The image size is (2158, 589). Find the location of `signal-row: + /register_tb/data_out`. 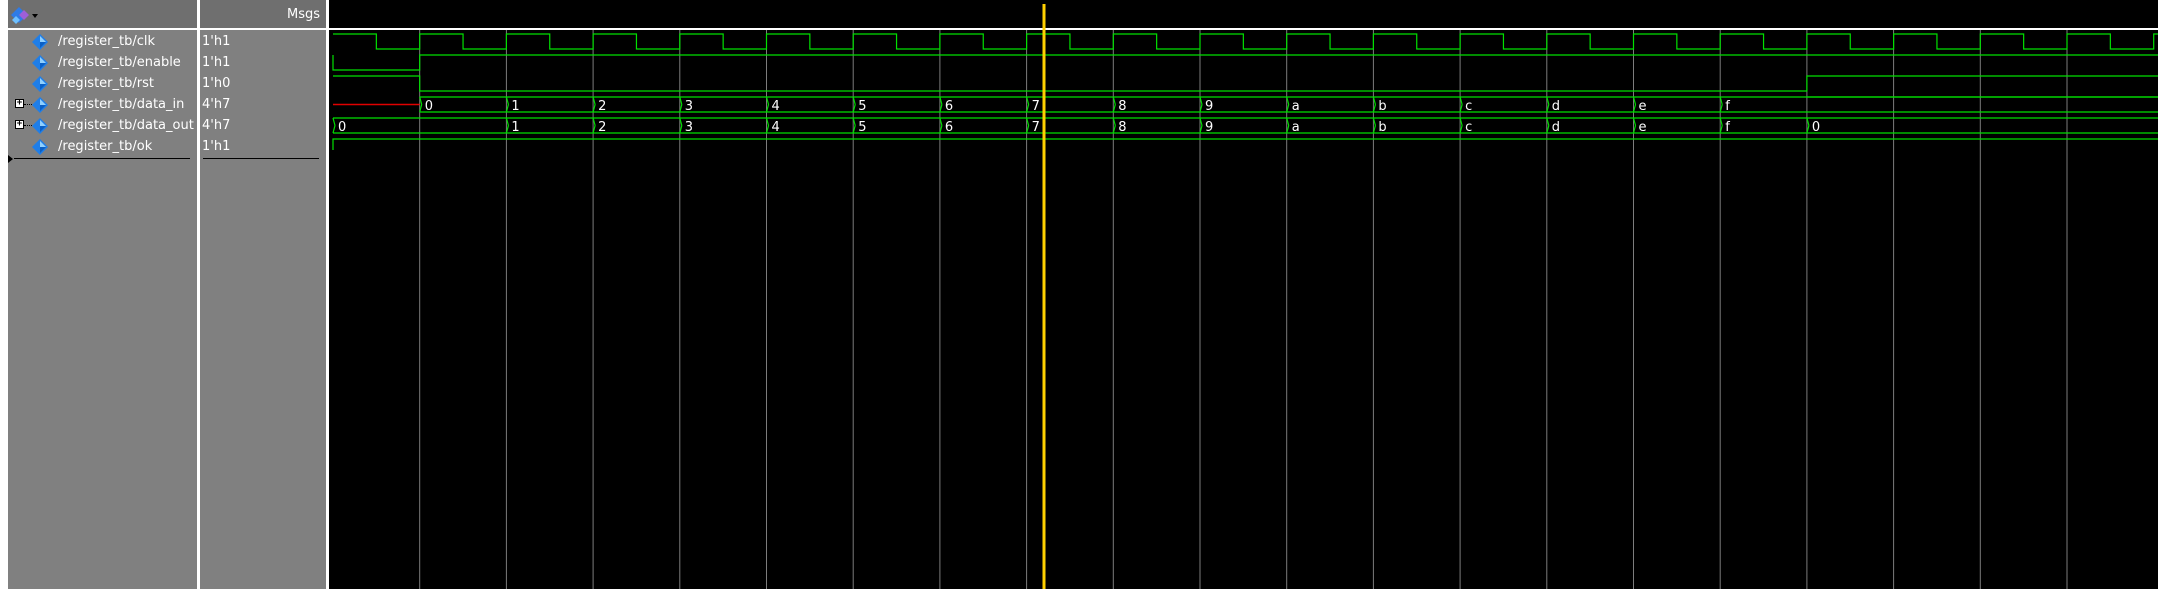

signal-row: + /register_tb/data_out is located at coordinates (102, 125).